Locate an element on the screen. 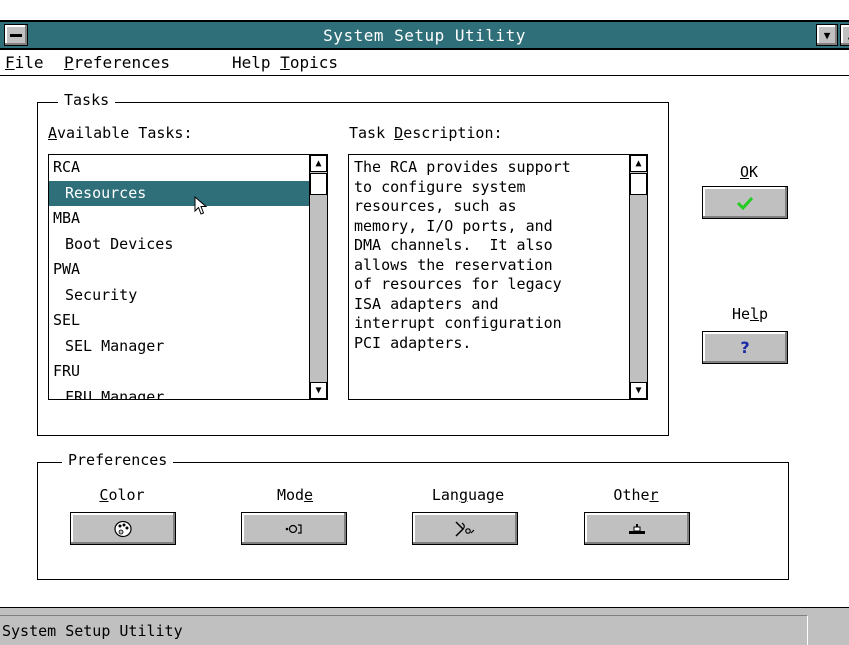 The height and width of the screenshot is (645, 849). other-label: Other is located at coordinates (636, 495).